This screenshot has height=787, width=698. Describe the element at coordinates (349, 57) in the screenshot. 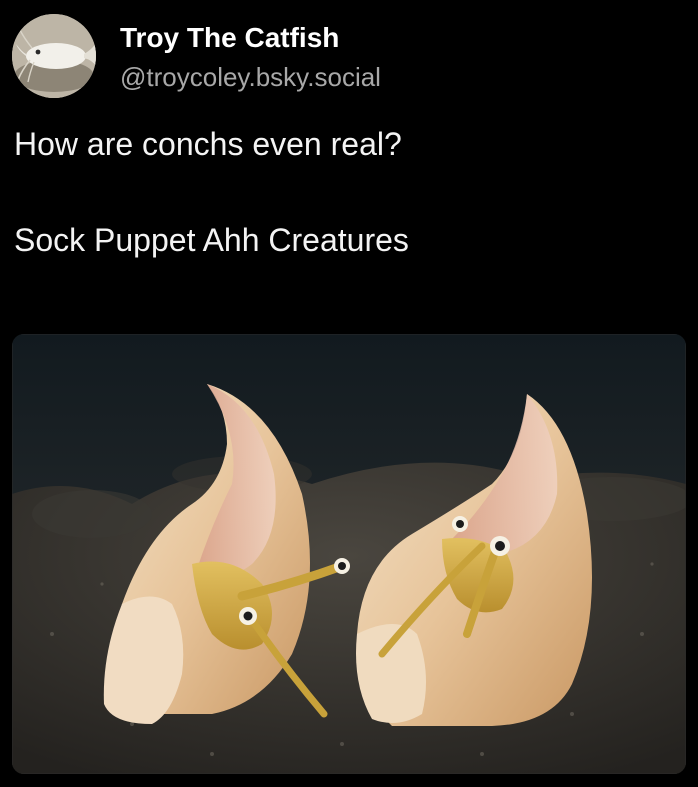

I see `post-header: Troy The Catfish @troycoley.bsky.social` at that location.